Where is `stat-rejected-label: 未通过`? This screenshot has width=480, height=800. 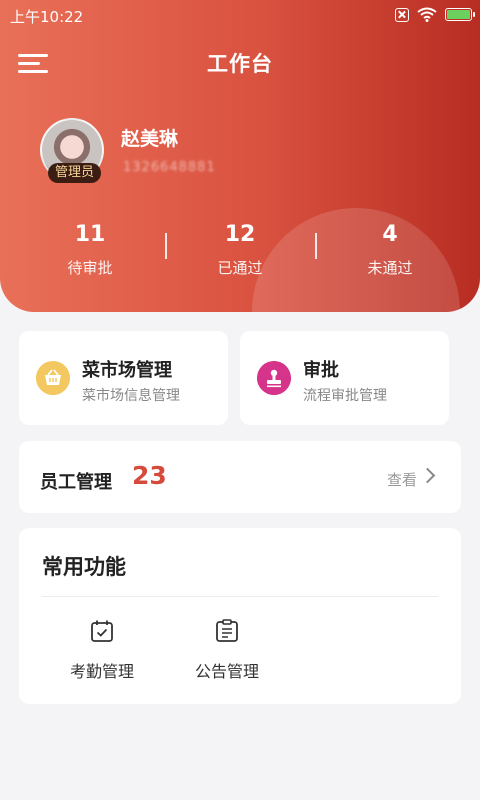 stat-rejected-label: 未通过 is located at coordinates (390, 268).